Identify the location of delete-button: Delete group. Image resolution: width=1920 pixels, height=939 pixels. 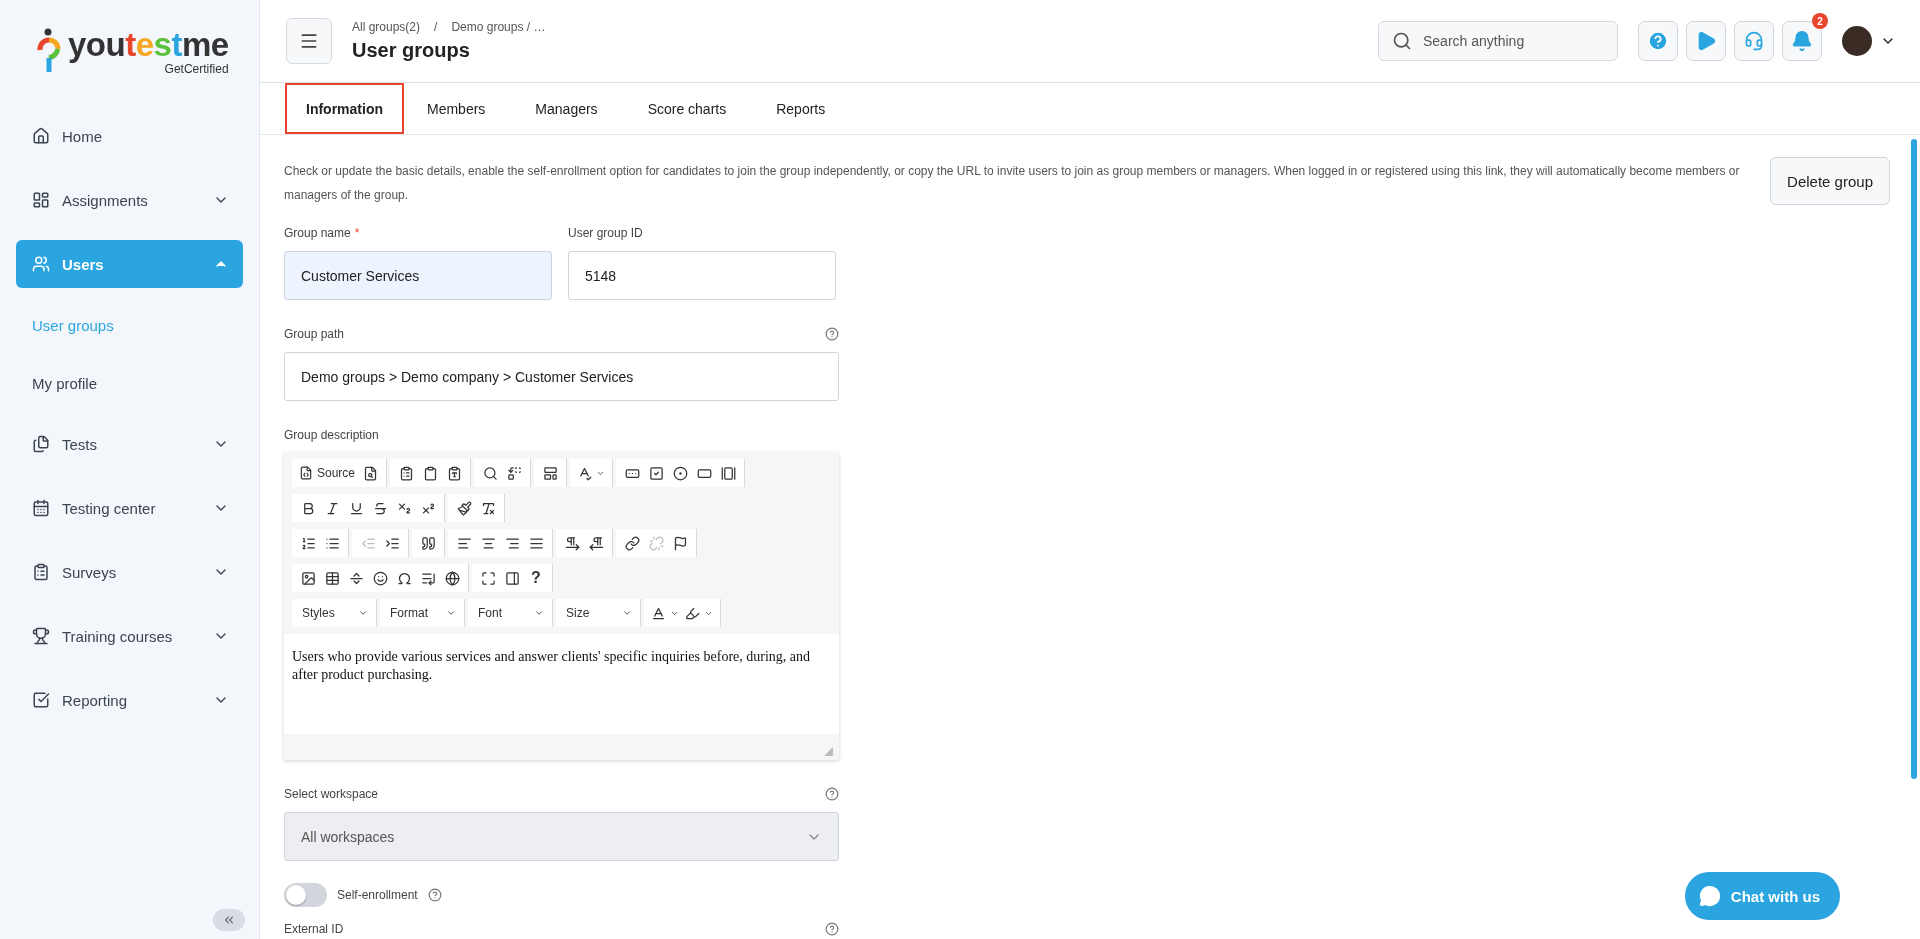
(1830, 181).